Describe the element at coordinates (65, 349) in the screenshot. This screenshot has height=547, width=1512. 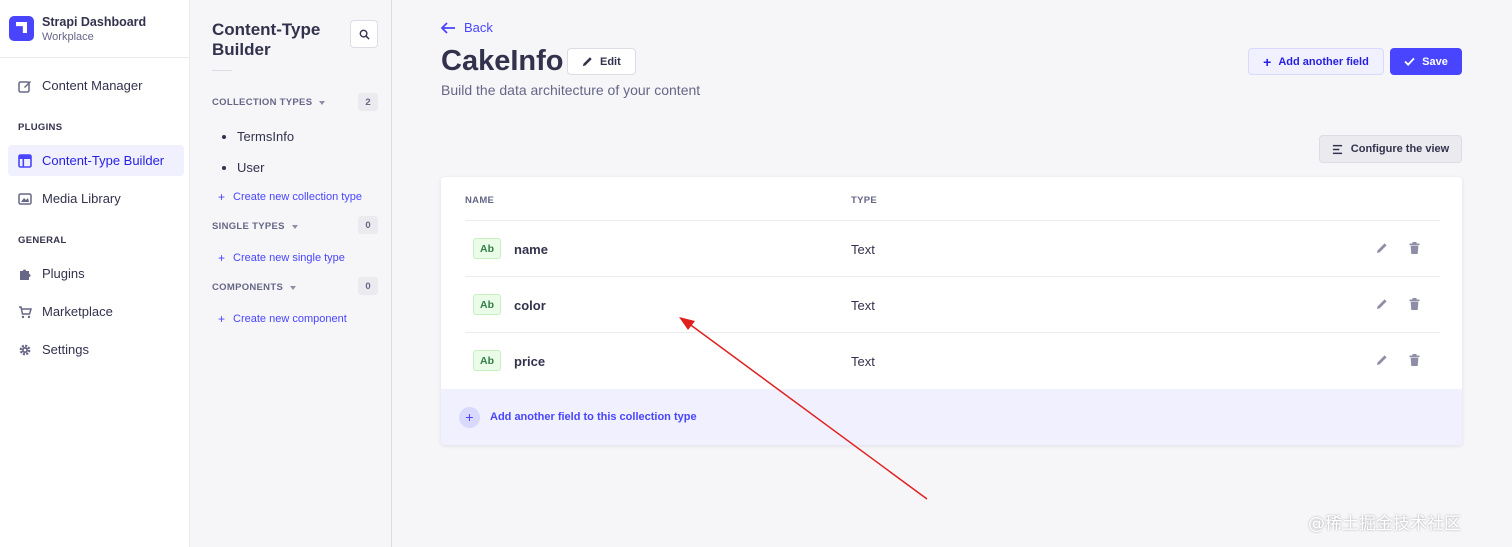
I see `nav-item-label: Settings` at that location.